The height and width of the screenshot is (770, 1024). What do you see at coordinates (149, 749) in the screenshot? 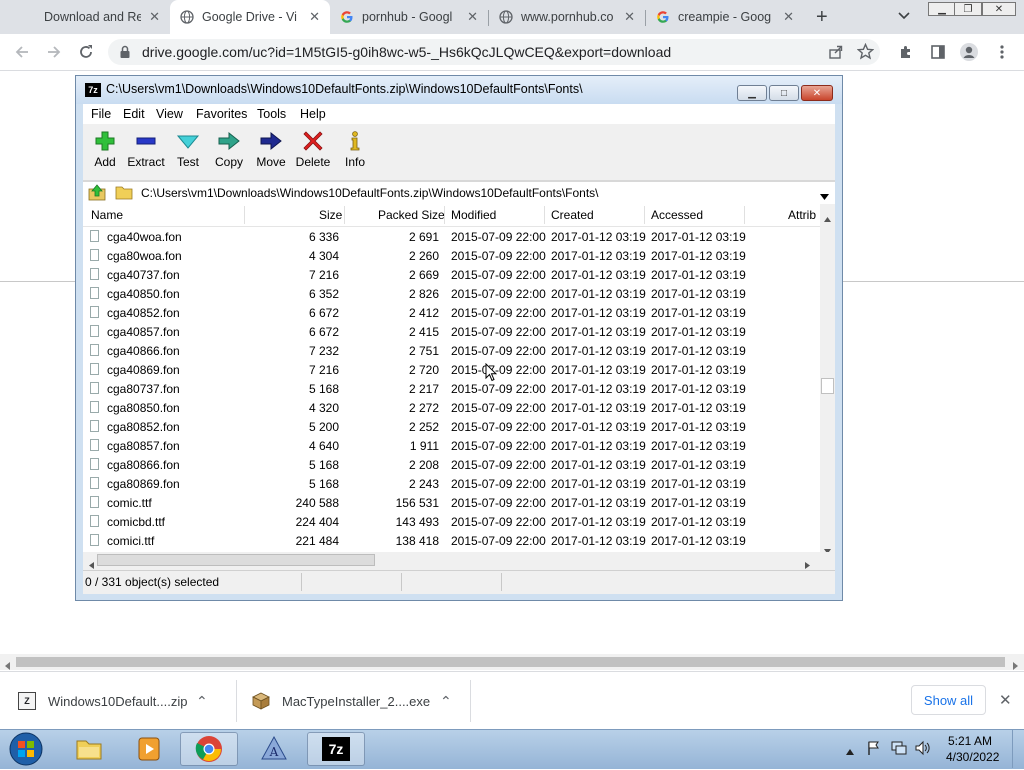
I see `taskbar-media-player` at bounding box center [149, 749].